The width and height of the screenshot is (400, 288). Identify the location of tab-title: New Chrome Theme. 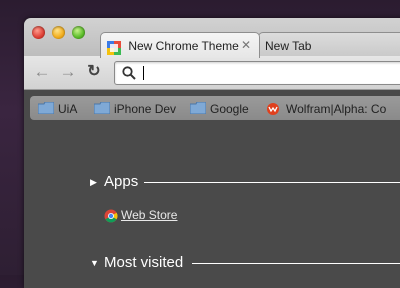
(183, 45).